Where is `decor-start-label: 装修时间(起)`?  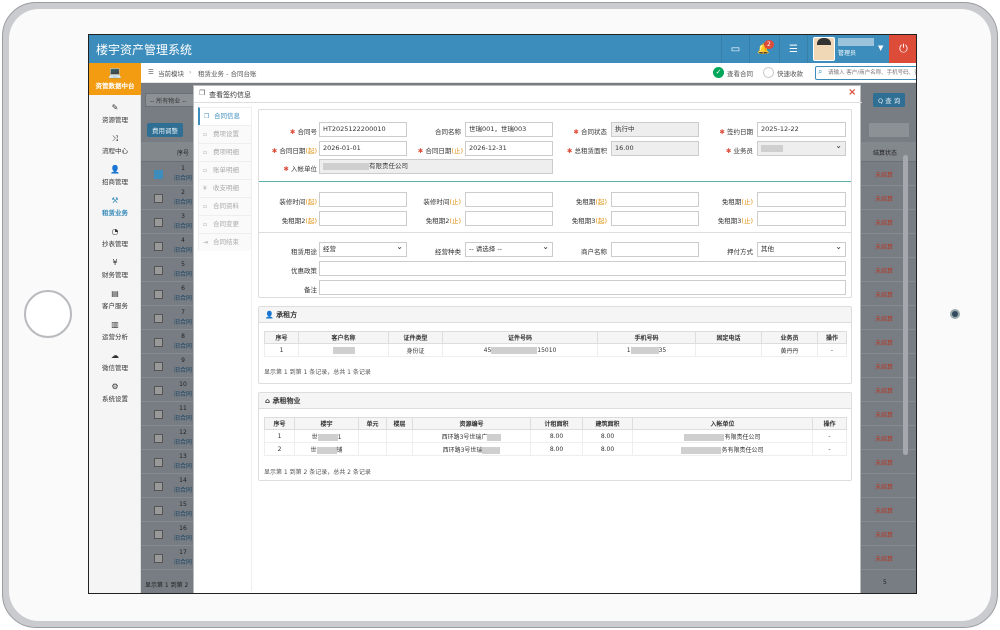 decor-start-label: 装修时间(起) is located at coordinates (290, 201).